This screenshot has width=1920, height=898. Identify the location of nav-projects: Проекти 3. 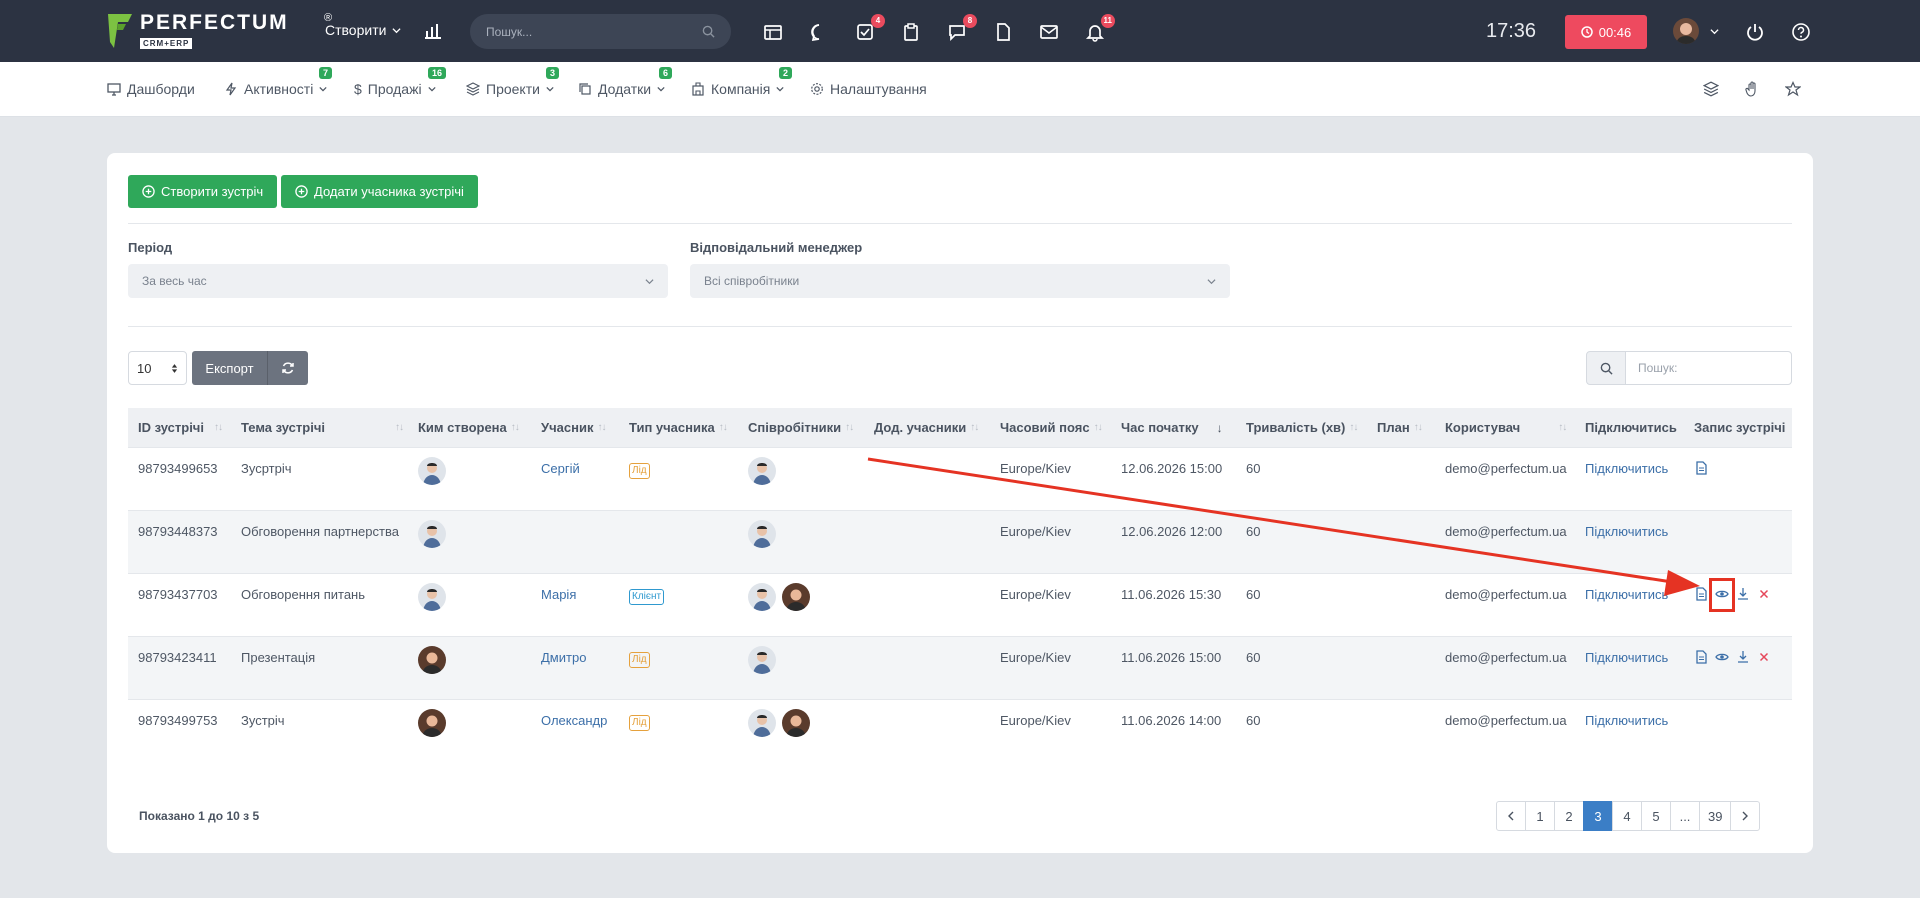
(513, 82).